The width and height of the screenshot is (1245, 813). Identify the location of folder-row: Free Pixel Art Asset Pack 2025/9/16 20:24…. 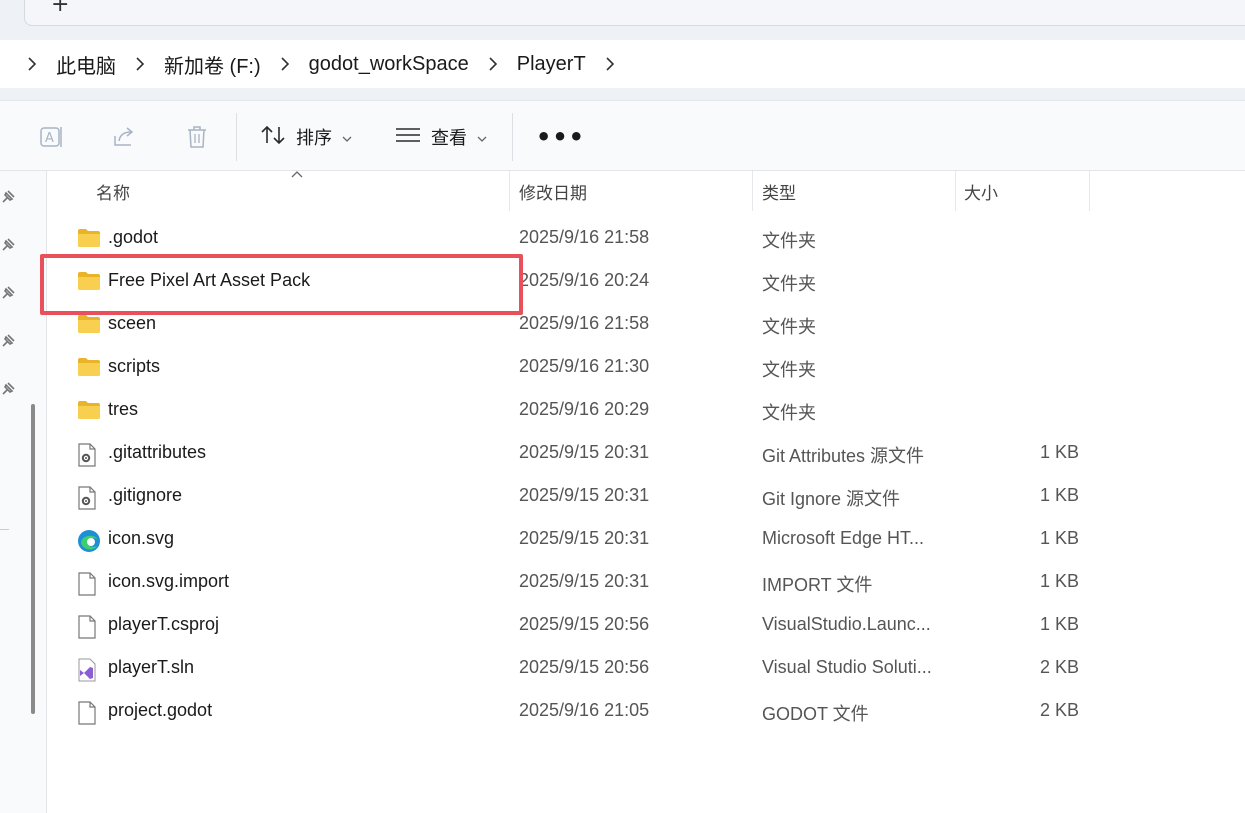
(646, 282).